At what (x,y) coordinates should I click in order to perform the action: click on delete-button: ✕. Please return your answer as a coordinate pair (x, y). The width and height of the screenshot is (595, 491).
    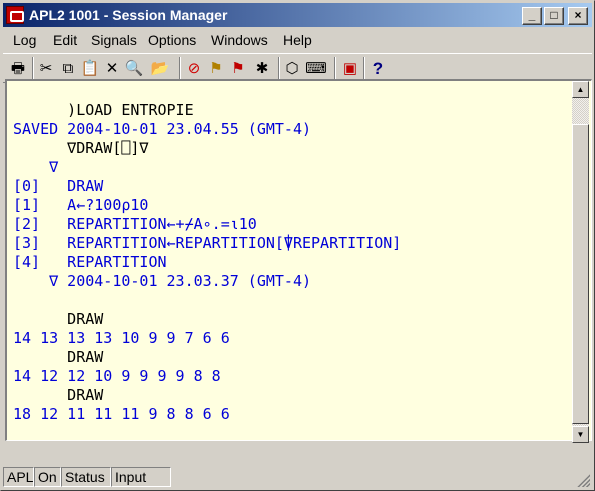
    Looking at the image, I should click on (112, 68).